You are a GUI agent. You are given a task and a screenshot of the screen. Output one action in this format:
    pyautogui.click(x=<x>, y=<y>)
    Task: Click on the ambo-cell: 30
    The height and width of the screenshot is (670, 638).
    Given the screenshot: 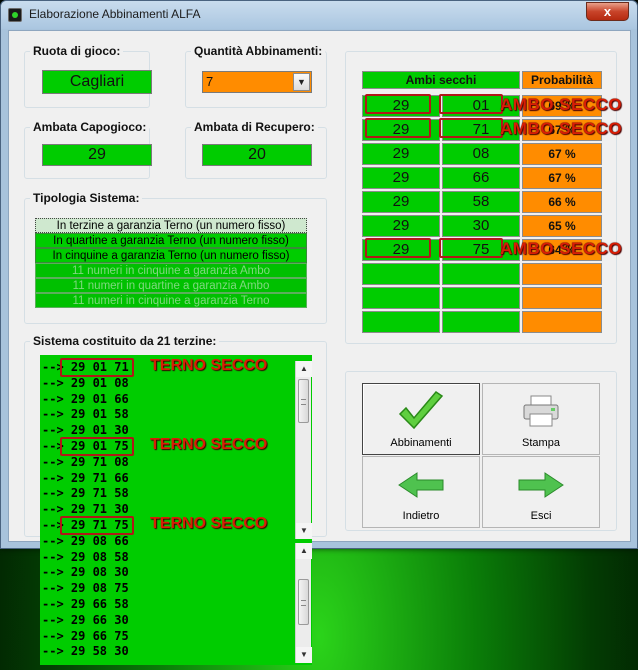 What is the action you would take?
    pyautogui.click(x=481, y=226)
    